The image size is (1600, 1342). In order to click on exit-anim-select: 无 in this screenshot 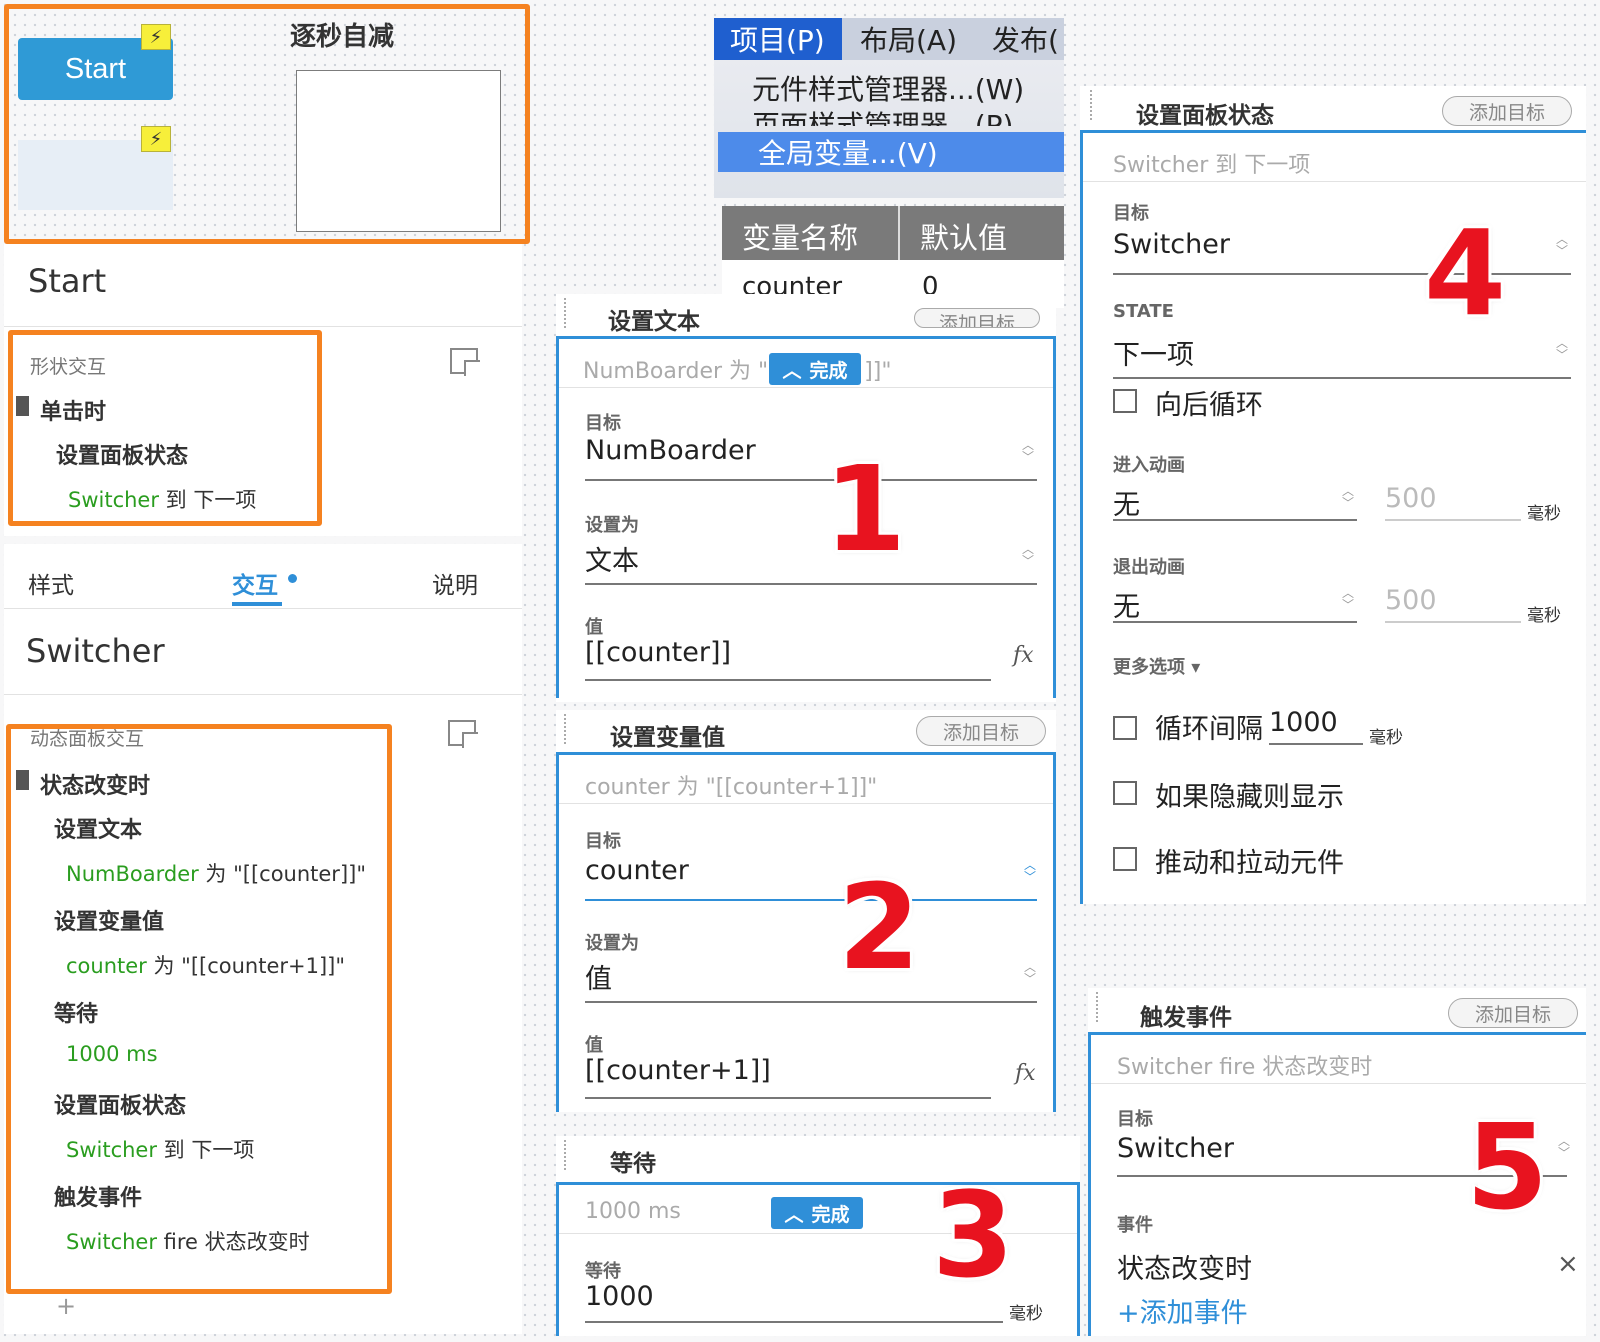, I will do `click(1126, 604)`.